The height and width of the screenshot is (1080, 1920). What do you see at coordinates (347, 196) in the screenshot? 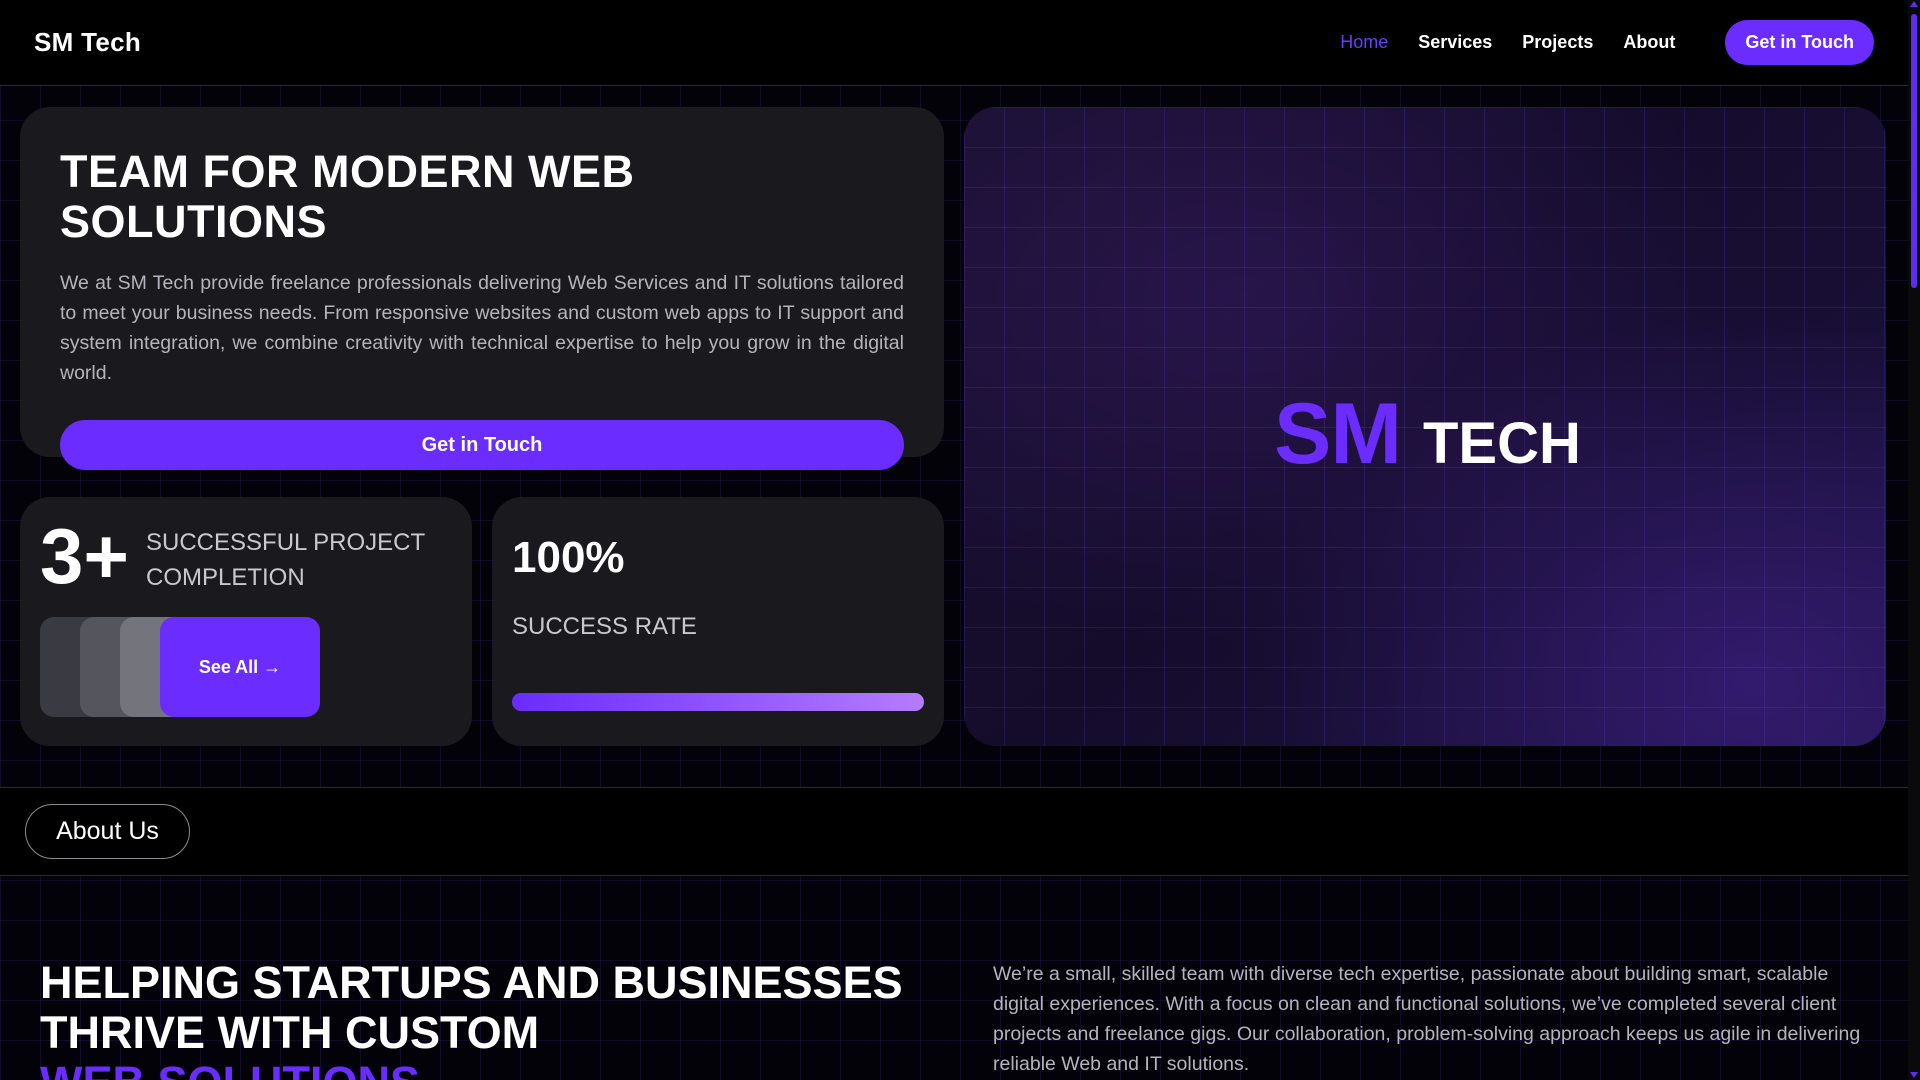
I see `hero-title: TEAM FOR MODERN WEB SOLUTIONS` at bounding box center [347, 196].